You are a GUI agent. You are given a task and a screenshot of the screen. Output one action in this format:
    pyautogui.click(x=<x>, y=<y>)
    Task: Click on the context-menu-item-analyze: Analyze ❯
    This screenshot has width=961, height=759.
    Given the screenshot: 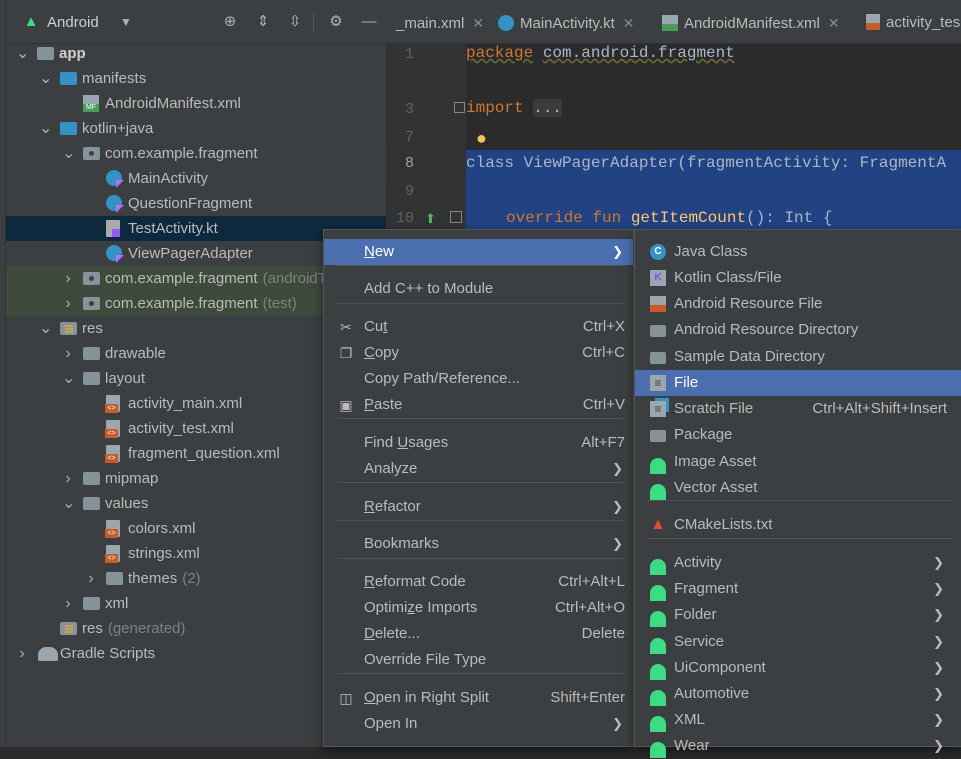 What is the action you would take?
    pyautogui.click(x=478, y=469)
    